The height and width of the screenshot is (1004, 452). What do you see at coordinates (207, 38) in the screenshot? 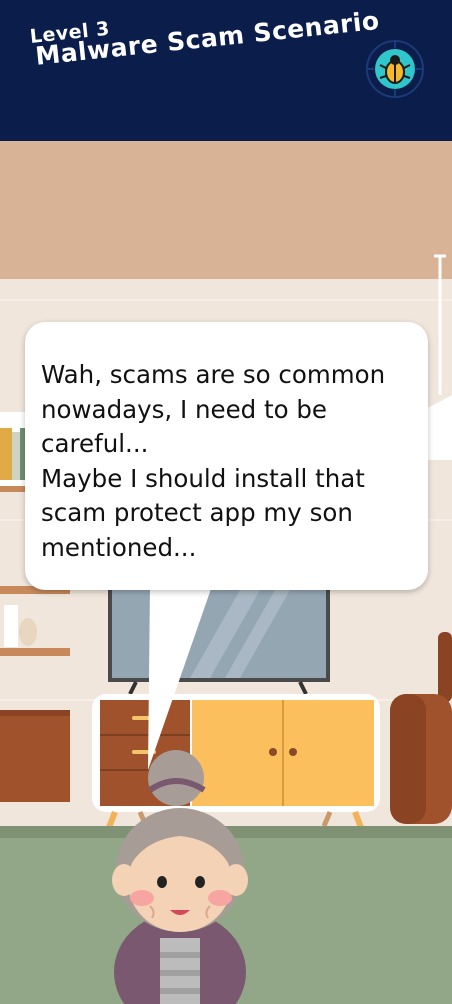
I see `scenario-title: Malware Scam Scenario` at bounding box center [207, 38].